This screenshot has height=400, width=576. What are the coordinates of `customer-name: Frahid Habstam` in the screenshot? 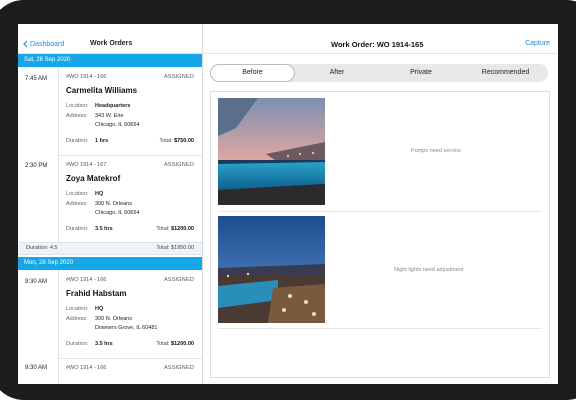 It's located at (96, 293).